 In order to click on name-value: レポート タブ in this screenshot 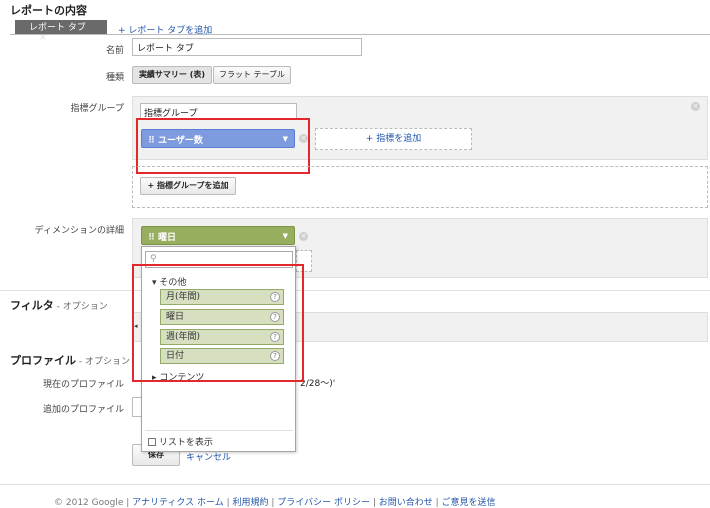, I will do `click(165, 49)`.